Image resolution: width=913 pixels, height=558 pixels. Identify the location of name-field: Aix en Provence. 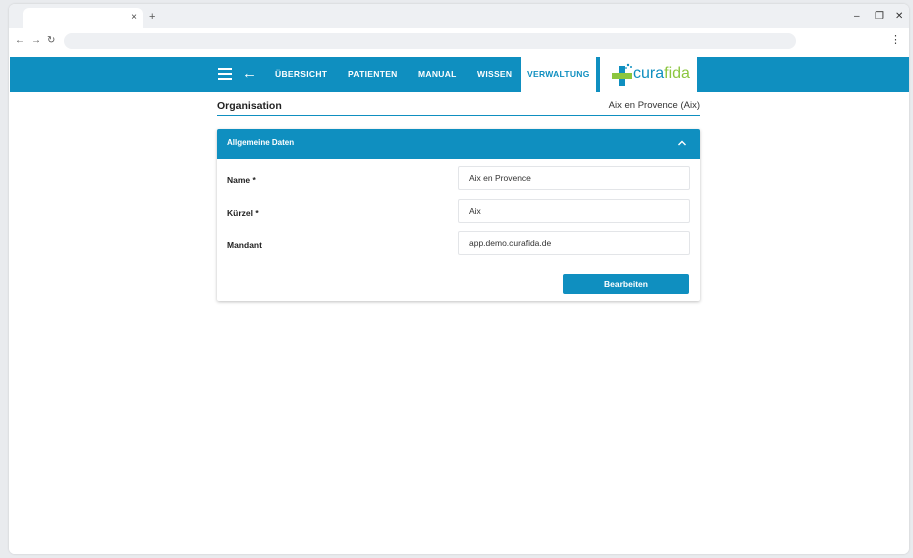
(574, 178).